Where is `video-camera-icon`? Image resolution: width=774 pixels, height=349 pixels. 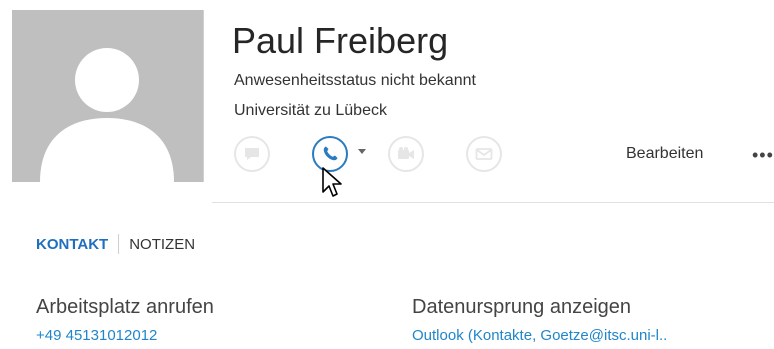
video-camera-icon is located at coordinates (406, 153).